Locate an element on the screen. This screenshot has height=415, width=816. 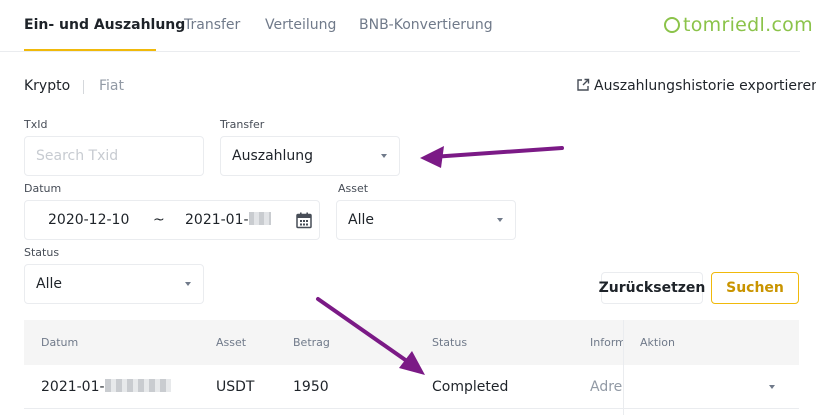
sticky-column-divider is located at coordinates (623, 367).